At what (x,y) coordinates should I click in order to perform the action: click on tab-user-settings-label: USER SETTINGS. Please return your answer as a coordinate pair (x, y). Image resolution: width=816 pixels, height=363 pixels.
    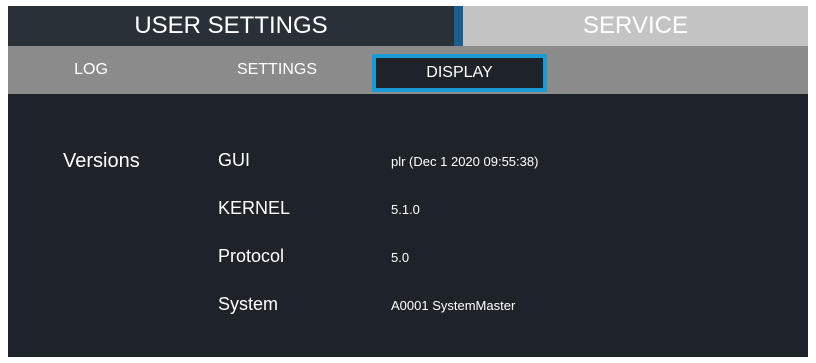
    Looking at the image, I should click on (231, 25).